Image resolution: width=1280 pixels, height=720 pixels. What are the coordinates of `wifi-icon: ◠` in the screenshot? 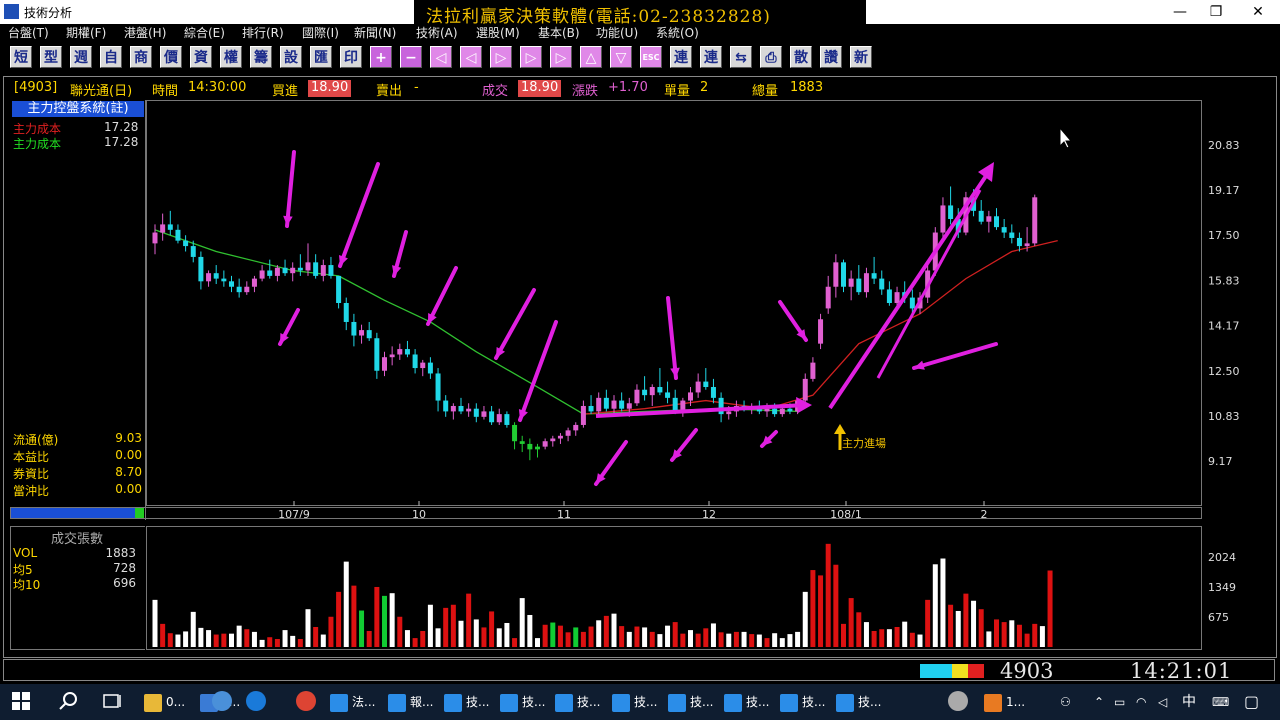 It's located at (1141, 702).